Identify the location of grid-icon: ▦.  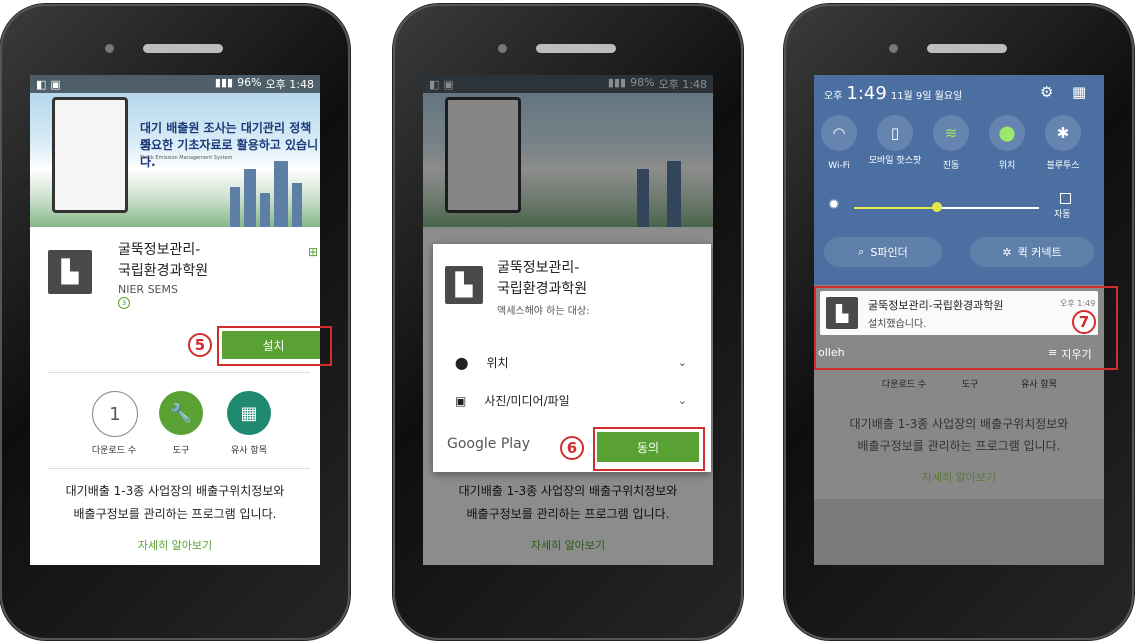
(1079, 92).